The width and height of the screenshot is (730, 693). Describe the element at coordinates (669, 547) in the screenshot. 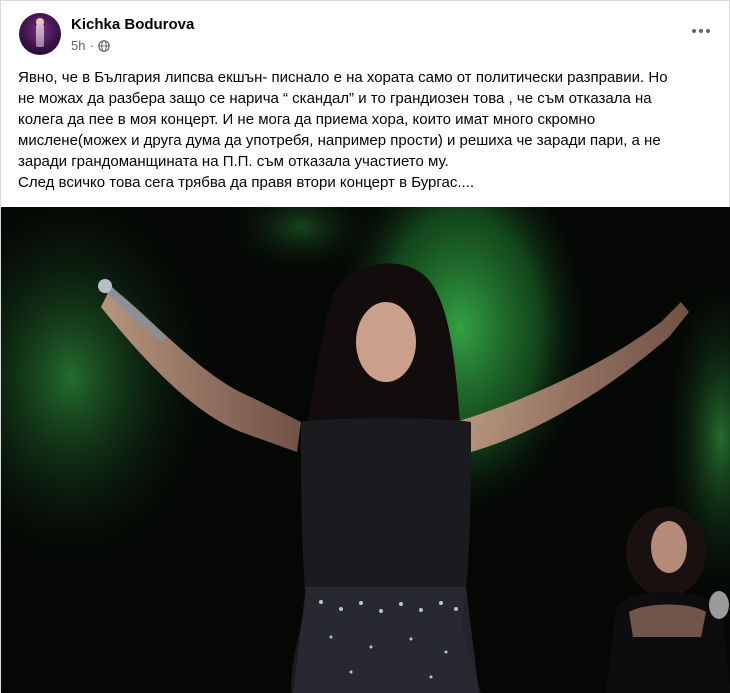

I see `musician-face` at that location.